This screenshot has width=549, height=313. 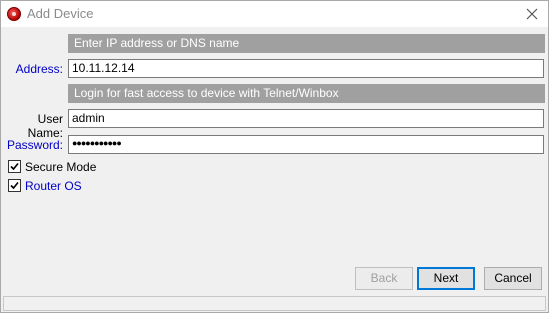 What do you see at coordinates (14, 14) in the screenshot?
I see `app-icon` at bounding box center [14, 14].